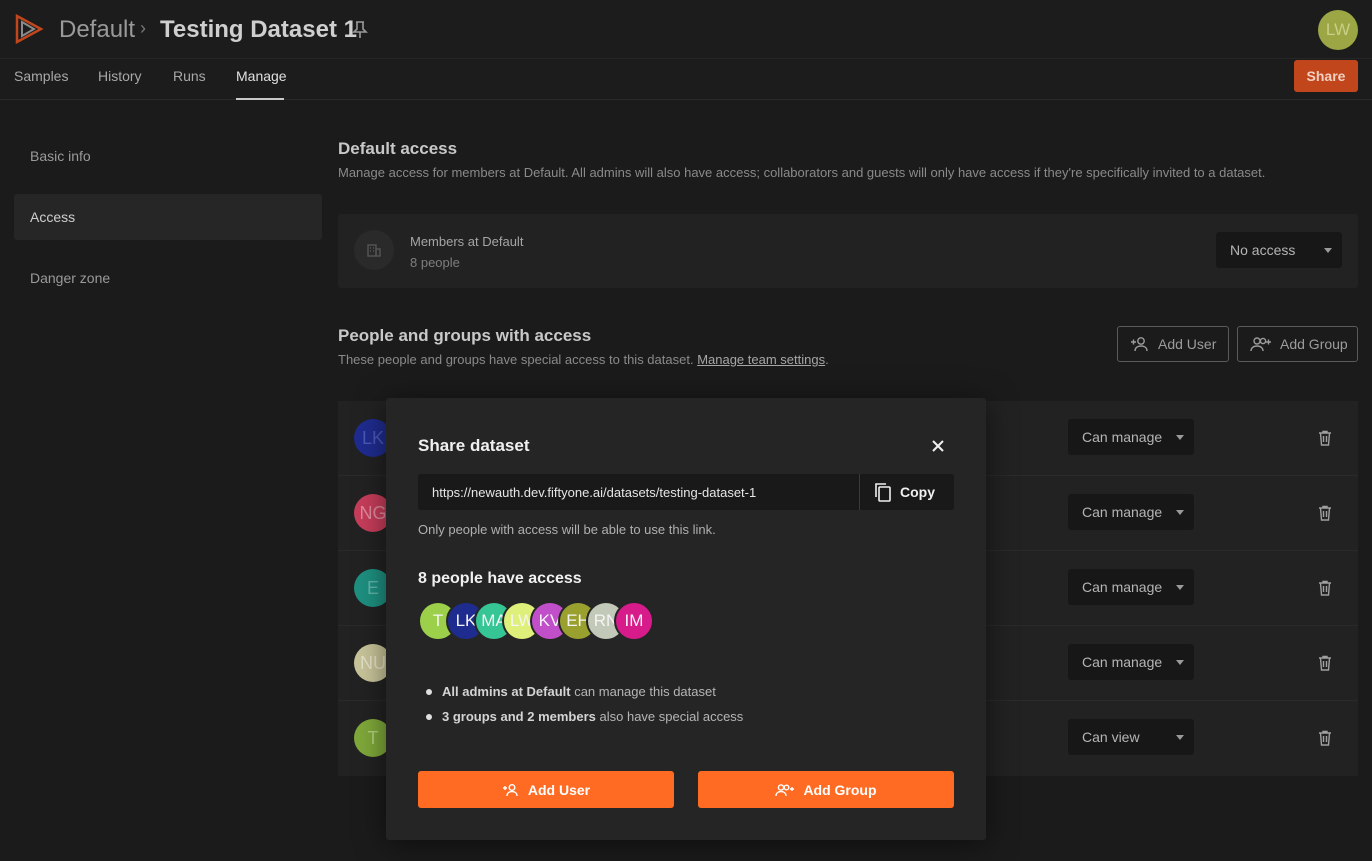  I want to click on tab-history: History, so click(120, 76).